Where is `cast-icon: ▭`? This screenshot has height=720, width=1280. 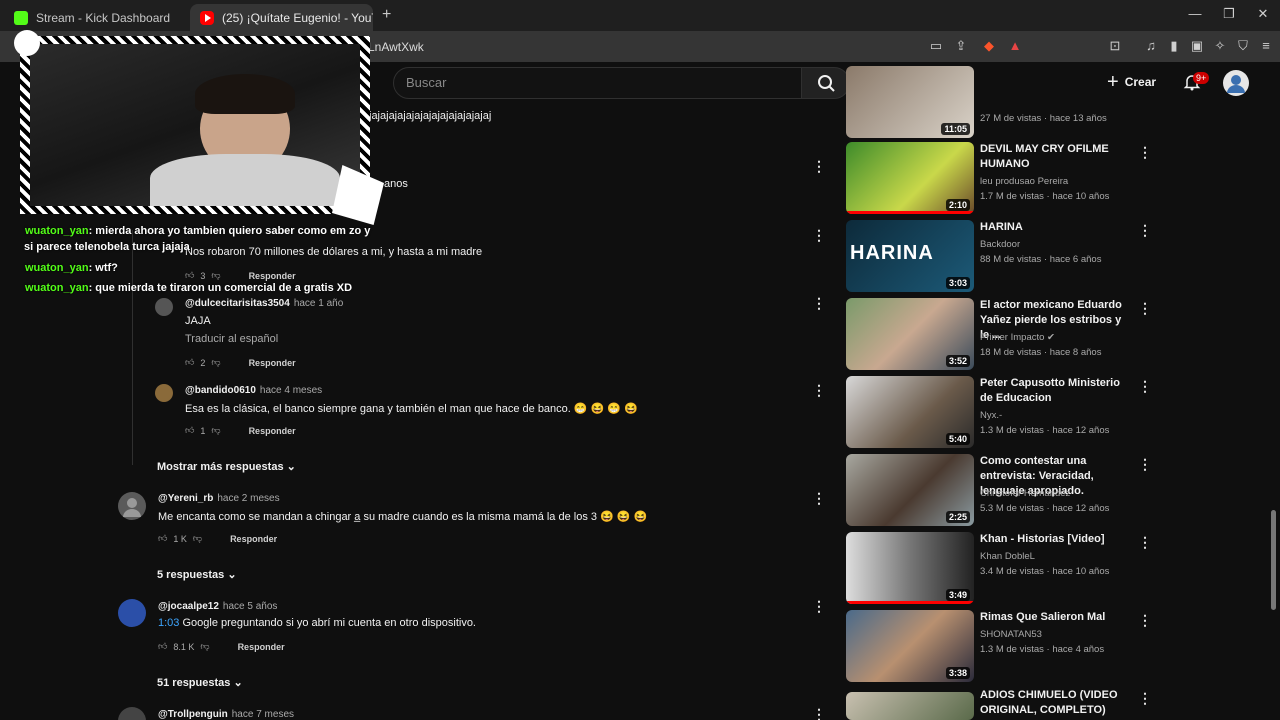
cast-icon: ▭ is located at coordinates (936, 46).